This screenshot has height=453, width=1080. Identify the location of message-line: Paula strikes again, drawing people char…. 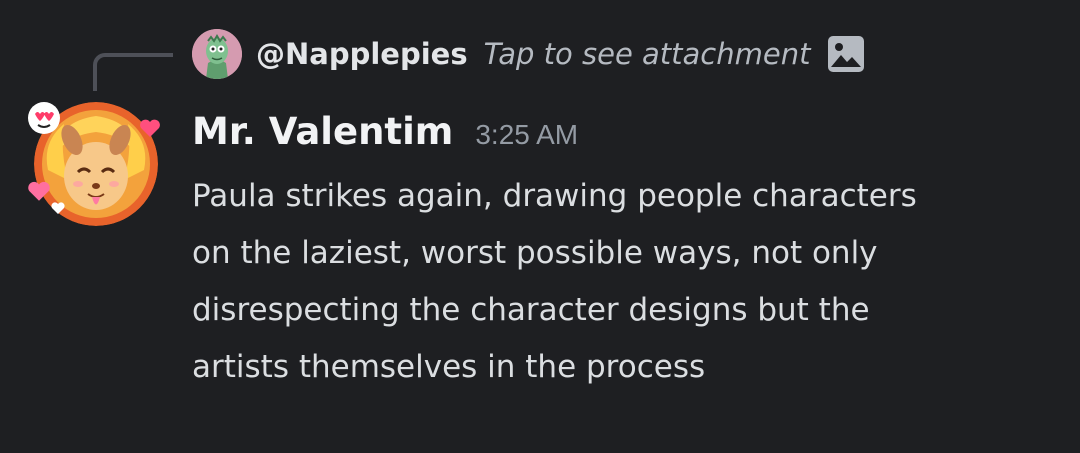
(554, 196).